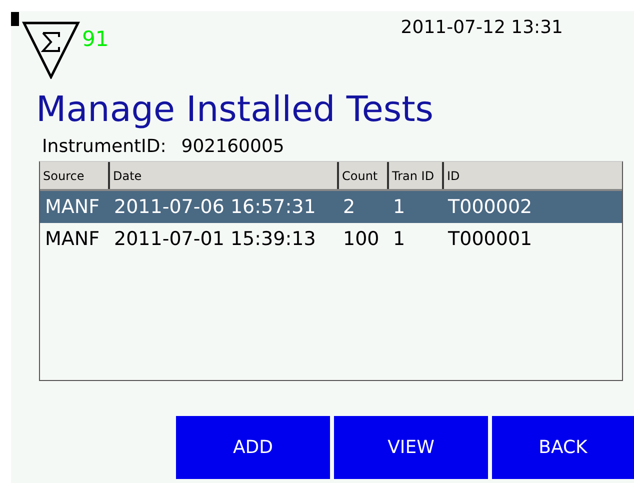  What do you see at coordinates (232, 146) in the screenshot?
I see `instrument-value: 902160005` at bounding box center [232, 146].